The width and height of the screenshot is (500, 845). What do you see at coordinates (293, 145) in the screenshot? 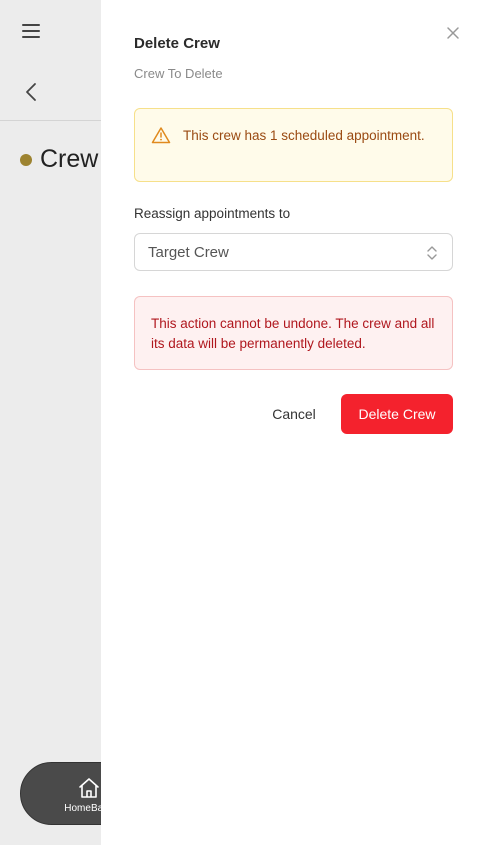
I see `warning-alert: This crew has 1 scheduled appointment.` at bounding box center [293, 145].